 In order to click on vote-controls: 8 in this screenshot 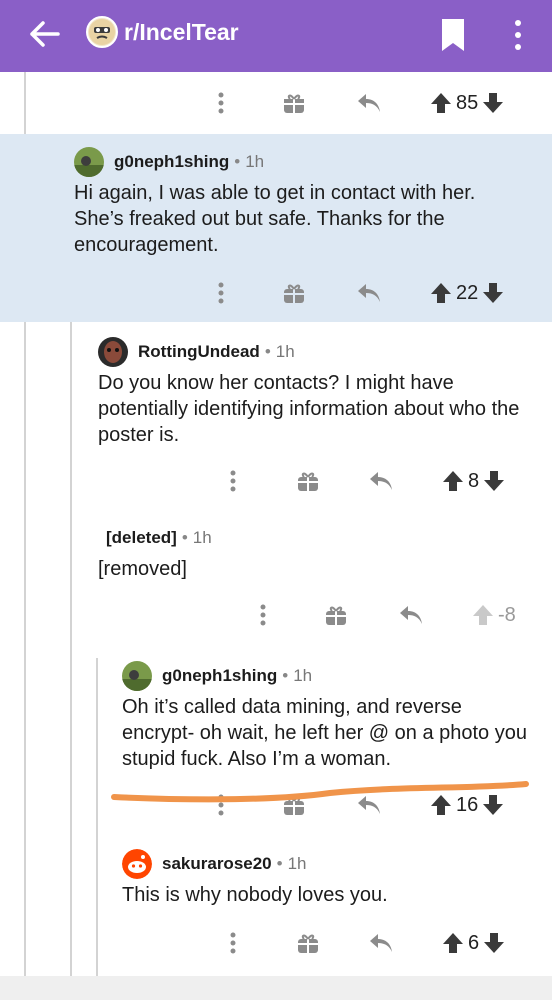, I will do `click(473, 481)`.